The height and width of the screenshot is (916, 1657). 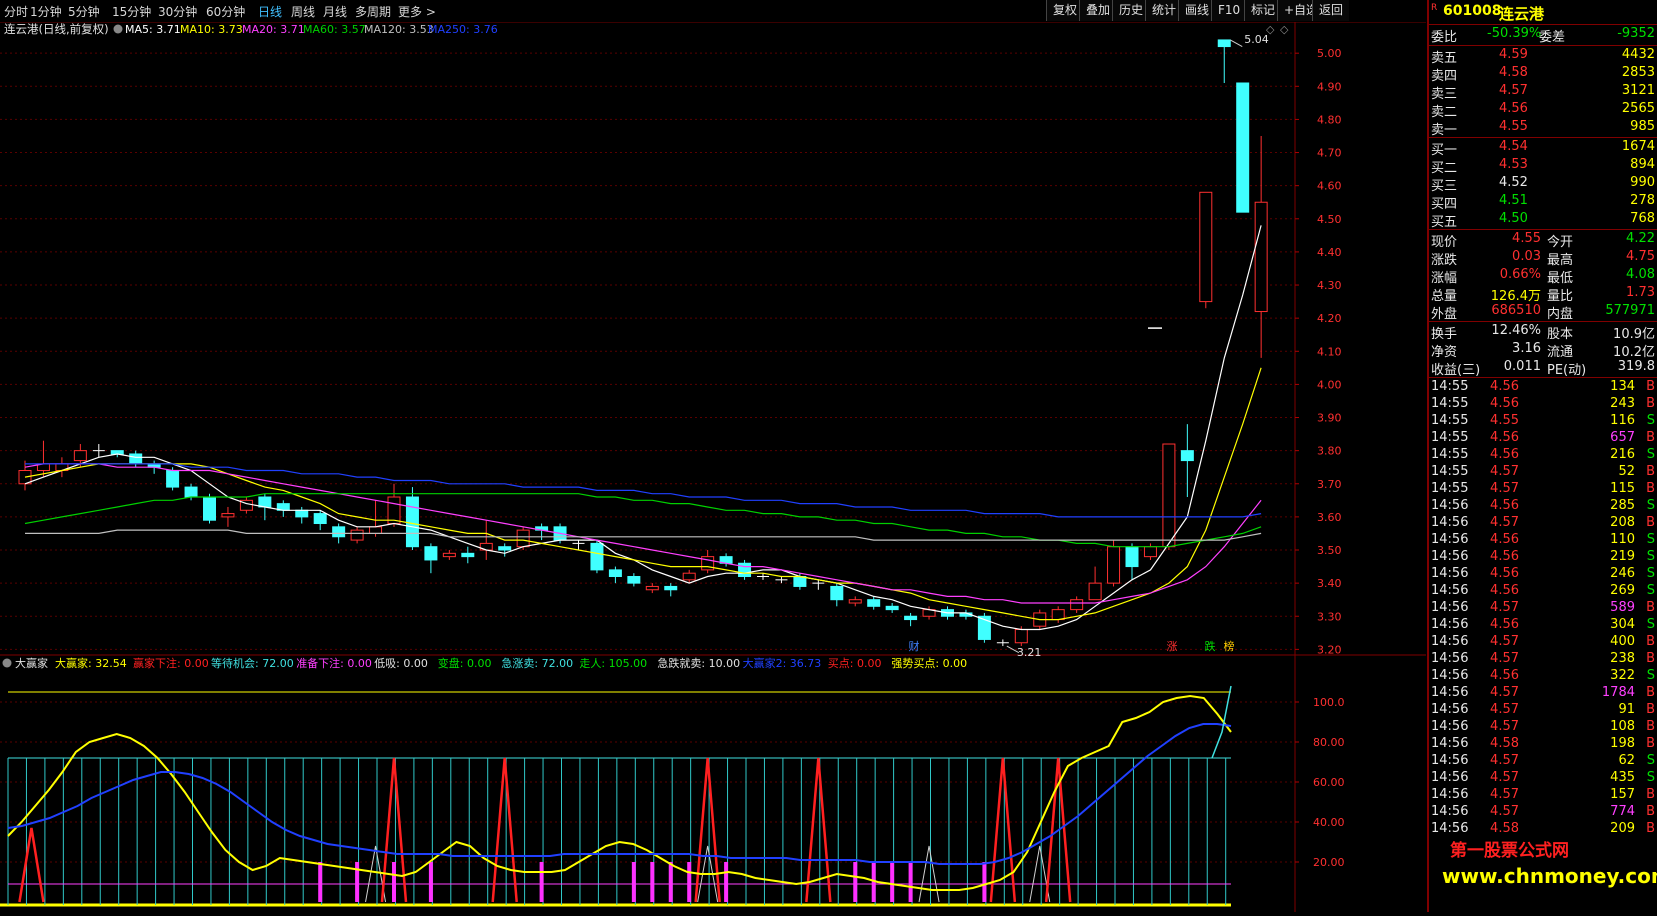 What do you see at coordinates (855, 663) in the screenshot?
I see `indicator-label-10: 买点: 0.00` at bounding box center [855, 663].